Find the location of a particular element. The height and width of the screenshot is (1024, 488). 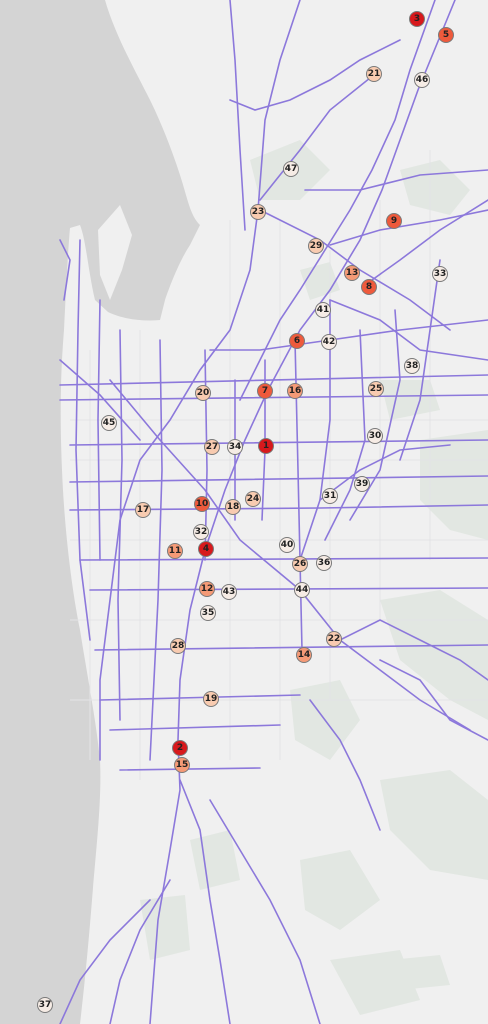

map-marker-44: 44 is located at coordinates (302, 590).